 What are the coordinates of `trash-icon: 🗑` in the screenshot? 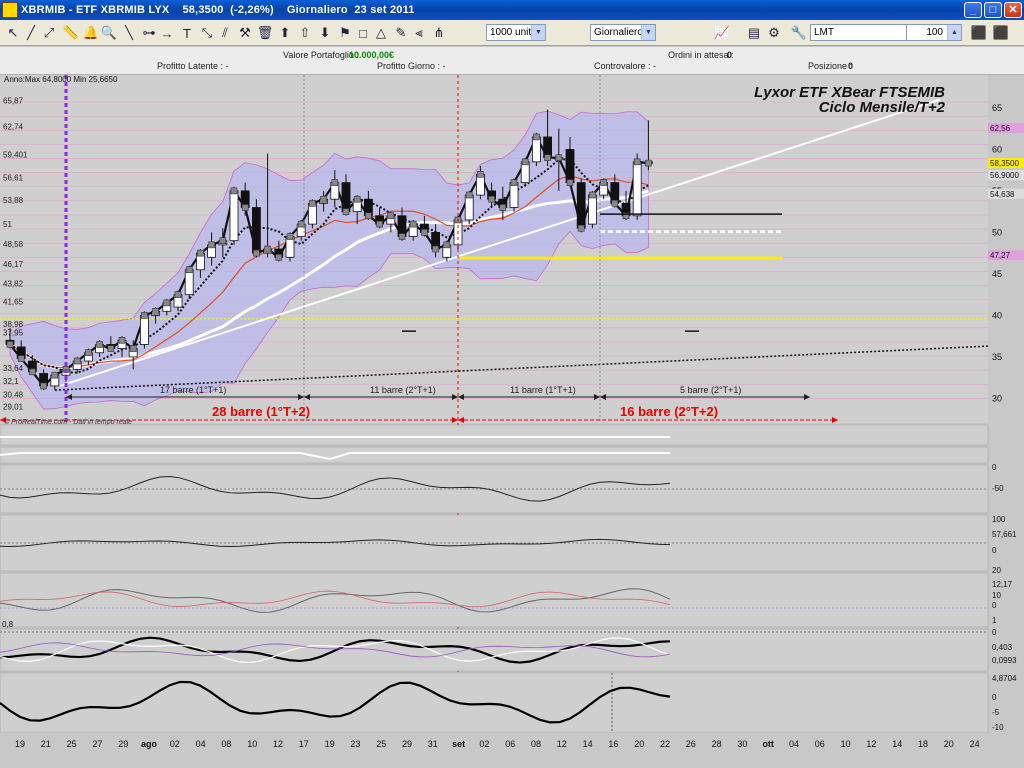 It's located at (265, 33).